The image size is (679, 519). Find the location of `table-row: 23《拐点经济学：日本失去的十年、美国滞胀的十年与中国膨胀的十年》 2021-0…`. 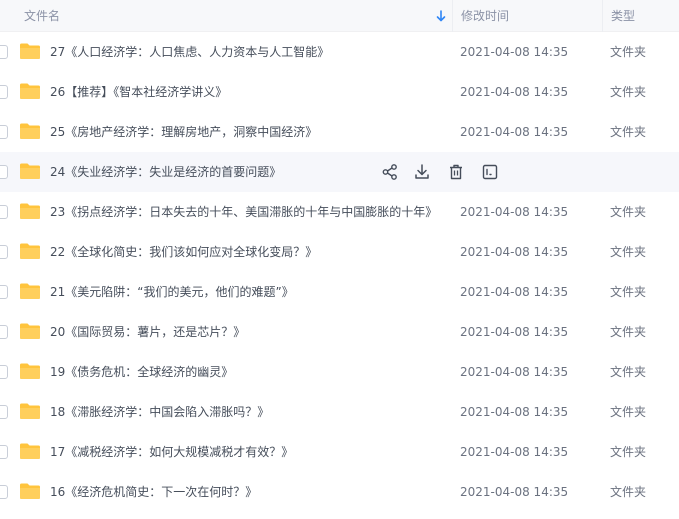

table-row: 23《拐点经济学：日本失去的十年、美国滞胀的十年与中国膨胀的十年》 2021-0… is located at coordinates (339, 212).